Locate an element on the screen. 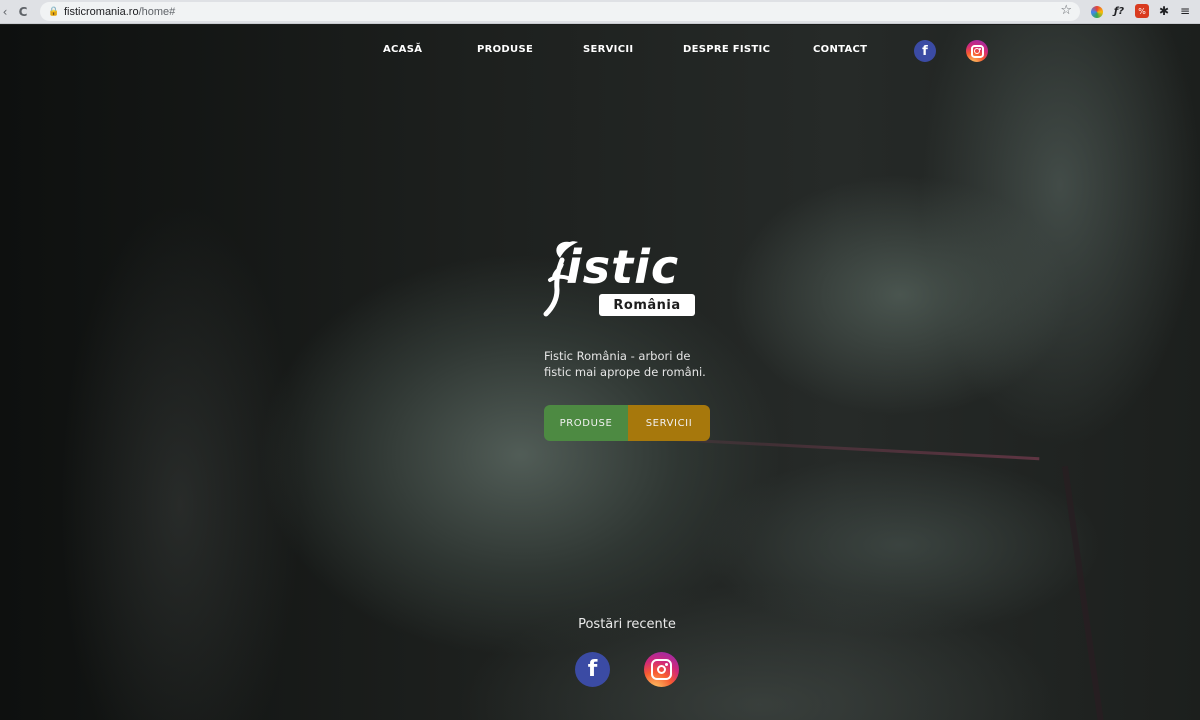 The width and height of the screenshot is (1200, 720). back-icon: ‹ is located at coordinates (5, 12).